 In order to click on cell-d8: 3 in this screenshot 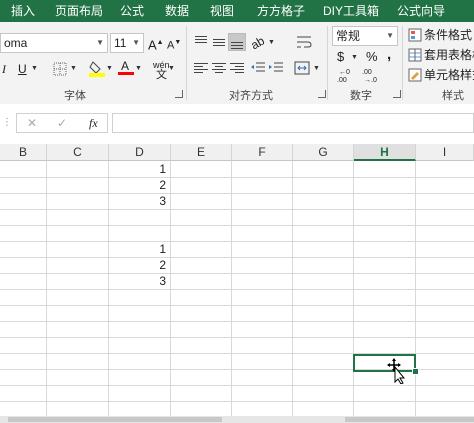, I will do `click(83, 281)`.